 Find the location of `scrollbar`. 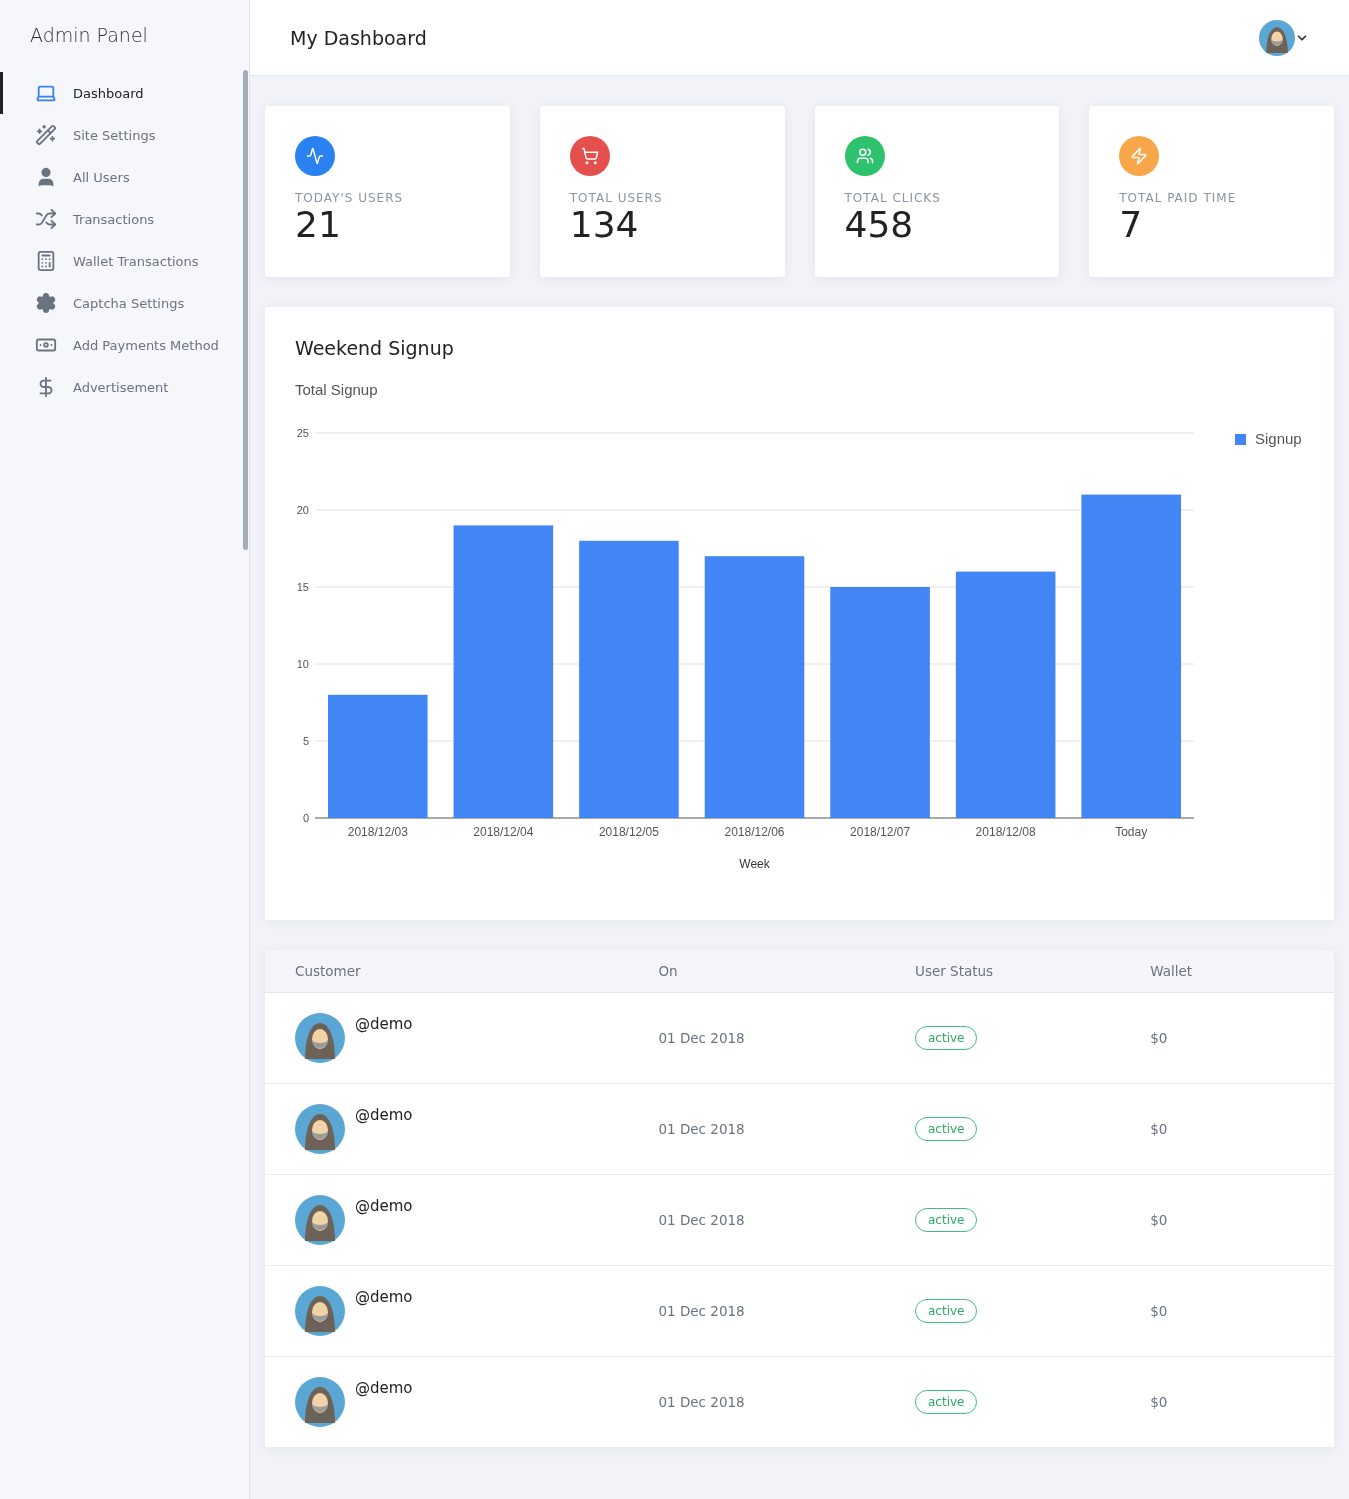

scrollbar is located at coordinates (245, 310).